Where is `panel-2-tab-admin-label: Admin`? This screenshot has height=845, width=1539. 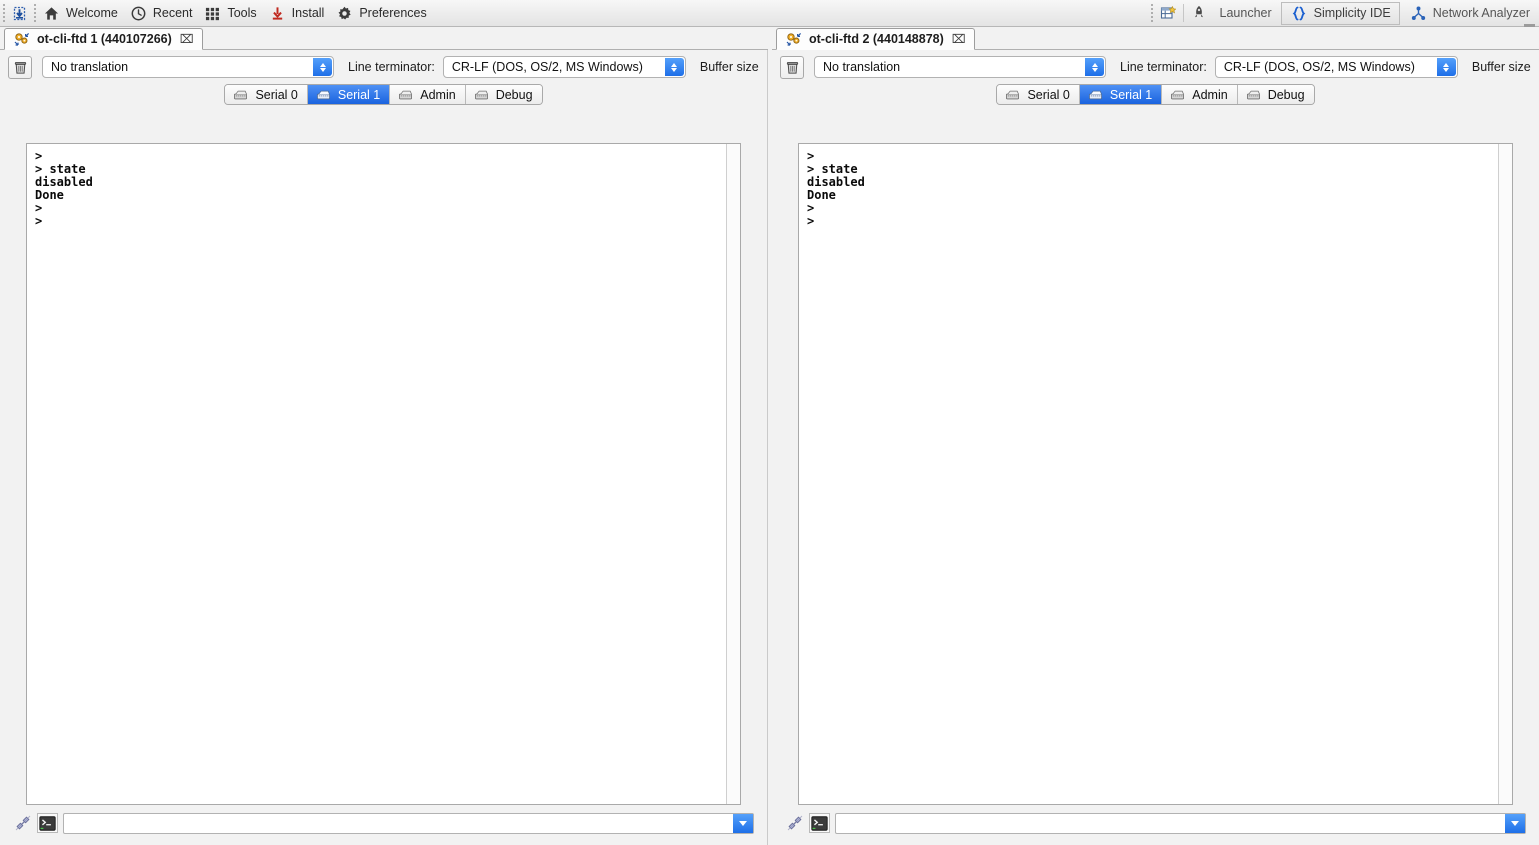
panel-2-tab-admin-label: Admin is located at coordinates (1210, 94).